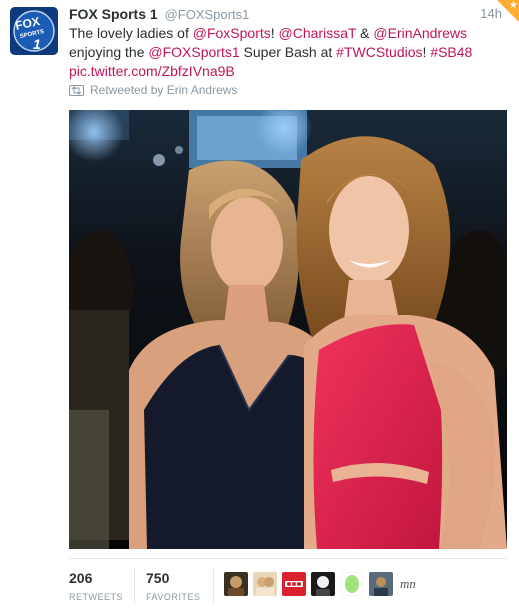 This screenshot has width=519, height=613. I want to click on mention-foxsports1: @FOXSports1, so click(193, 52).